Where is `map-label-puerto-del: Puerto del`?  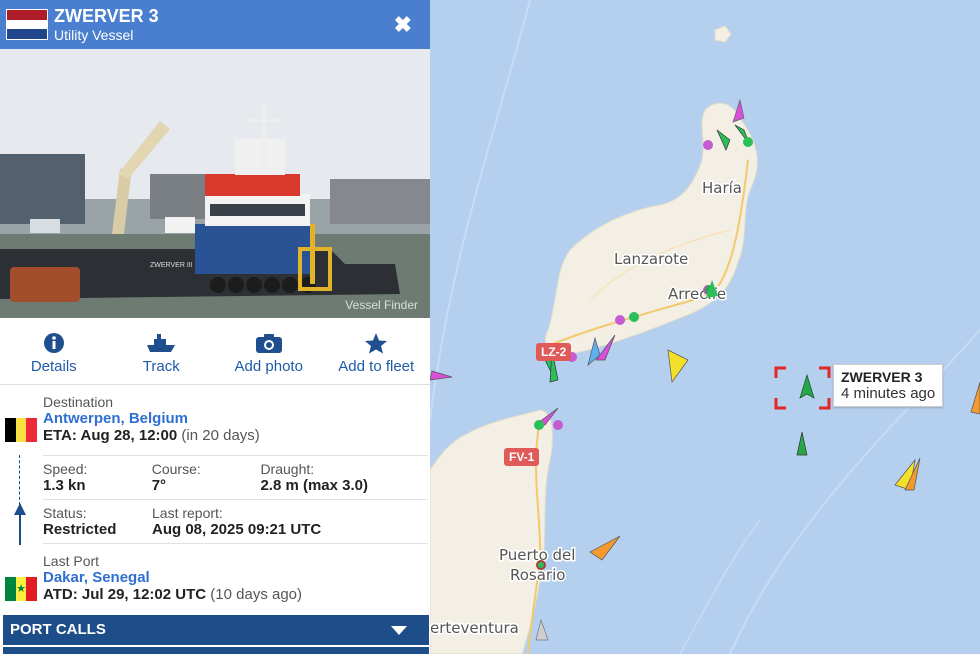 map-label-puerto-del: Puerto del is located at coordinates (537, 555).